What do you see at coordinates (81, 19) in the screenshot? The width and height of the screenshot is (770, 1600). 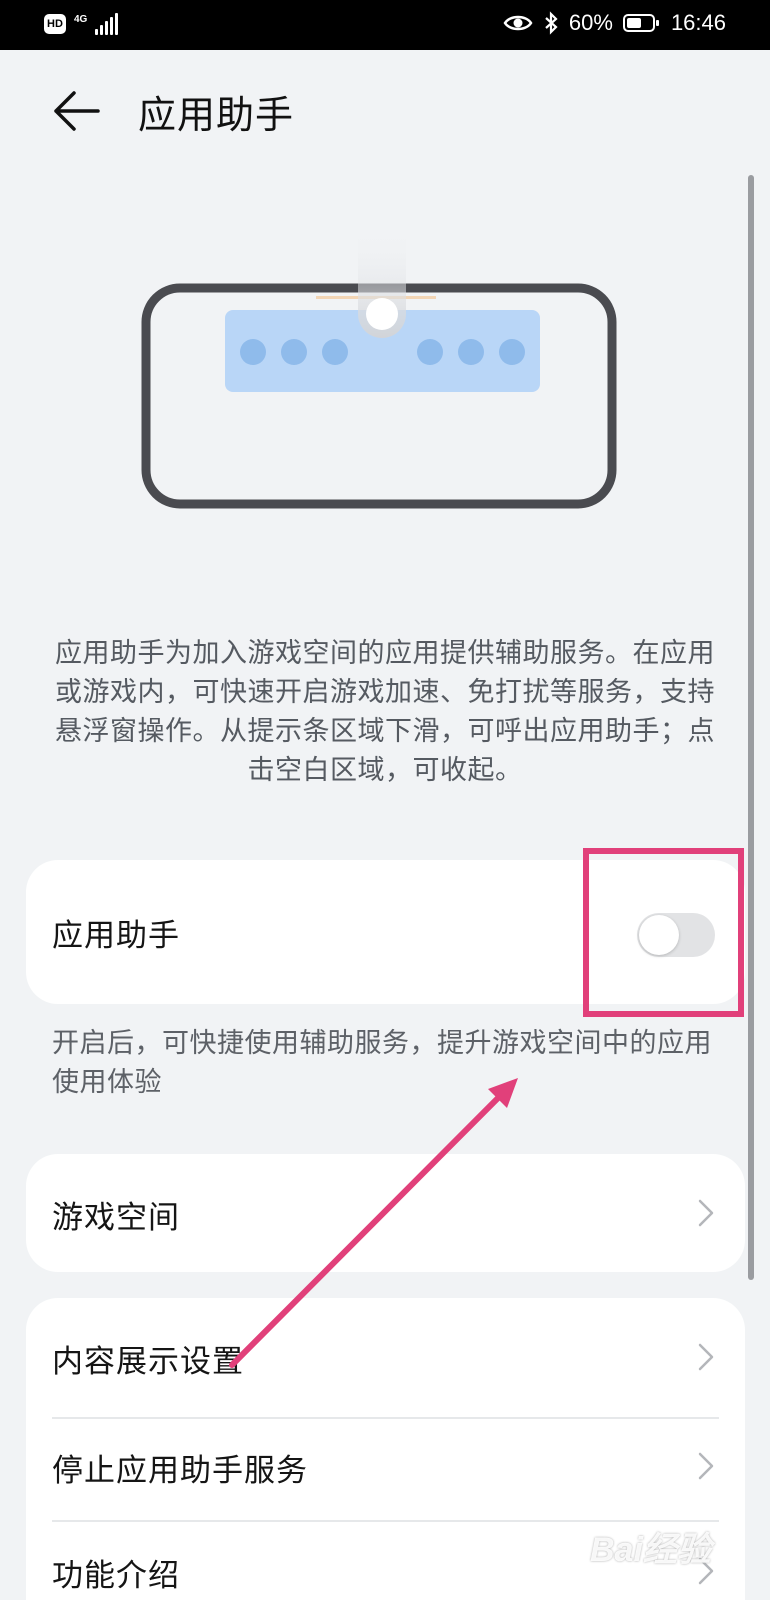 I see `network-type: 4G` at bounding box center [81, 19].